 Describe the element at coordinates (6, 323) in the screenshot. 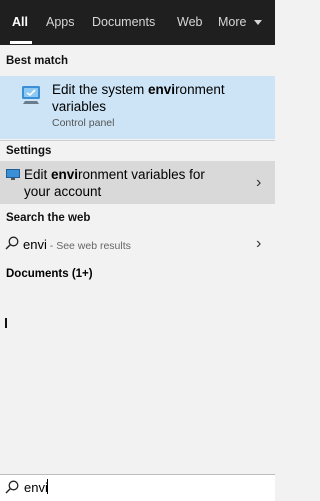

I see `mouse-cursor` at that location.